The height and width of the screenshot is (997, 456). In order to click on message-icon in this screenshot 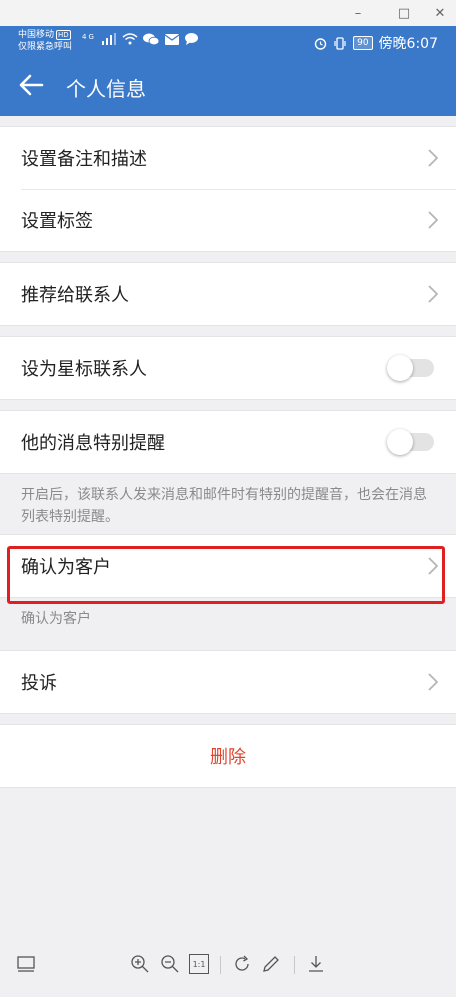, I will do `click(192, 39)`.